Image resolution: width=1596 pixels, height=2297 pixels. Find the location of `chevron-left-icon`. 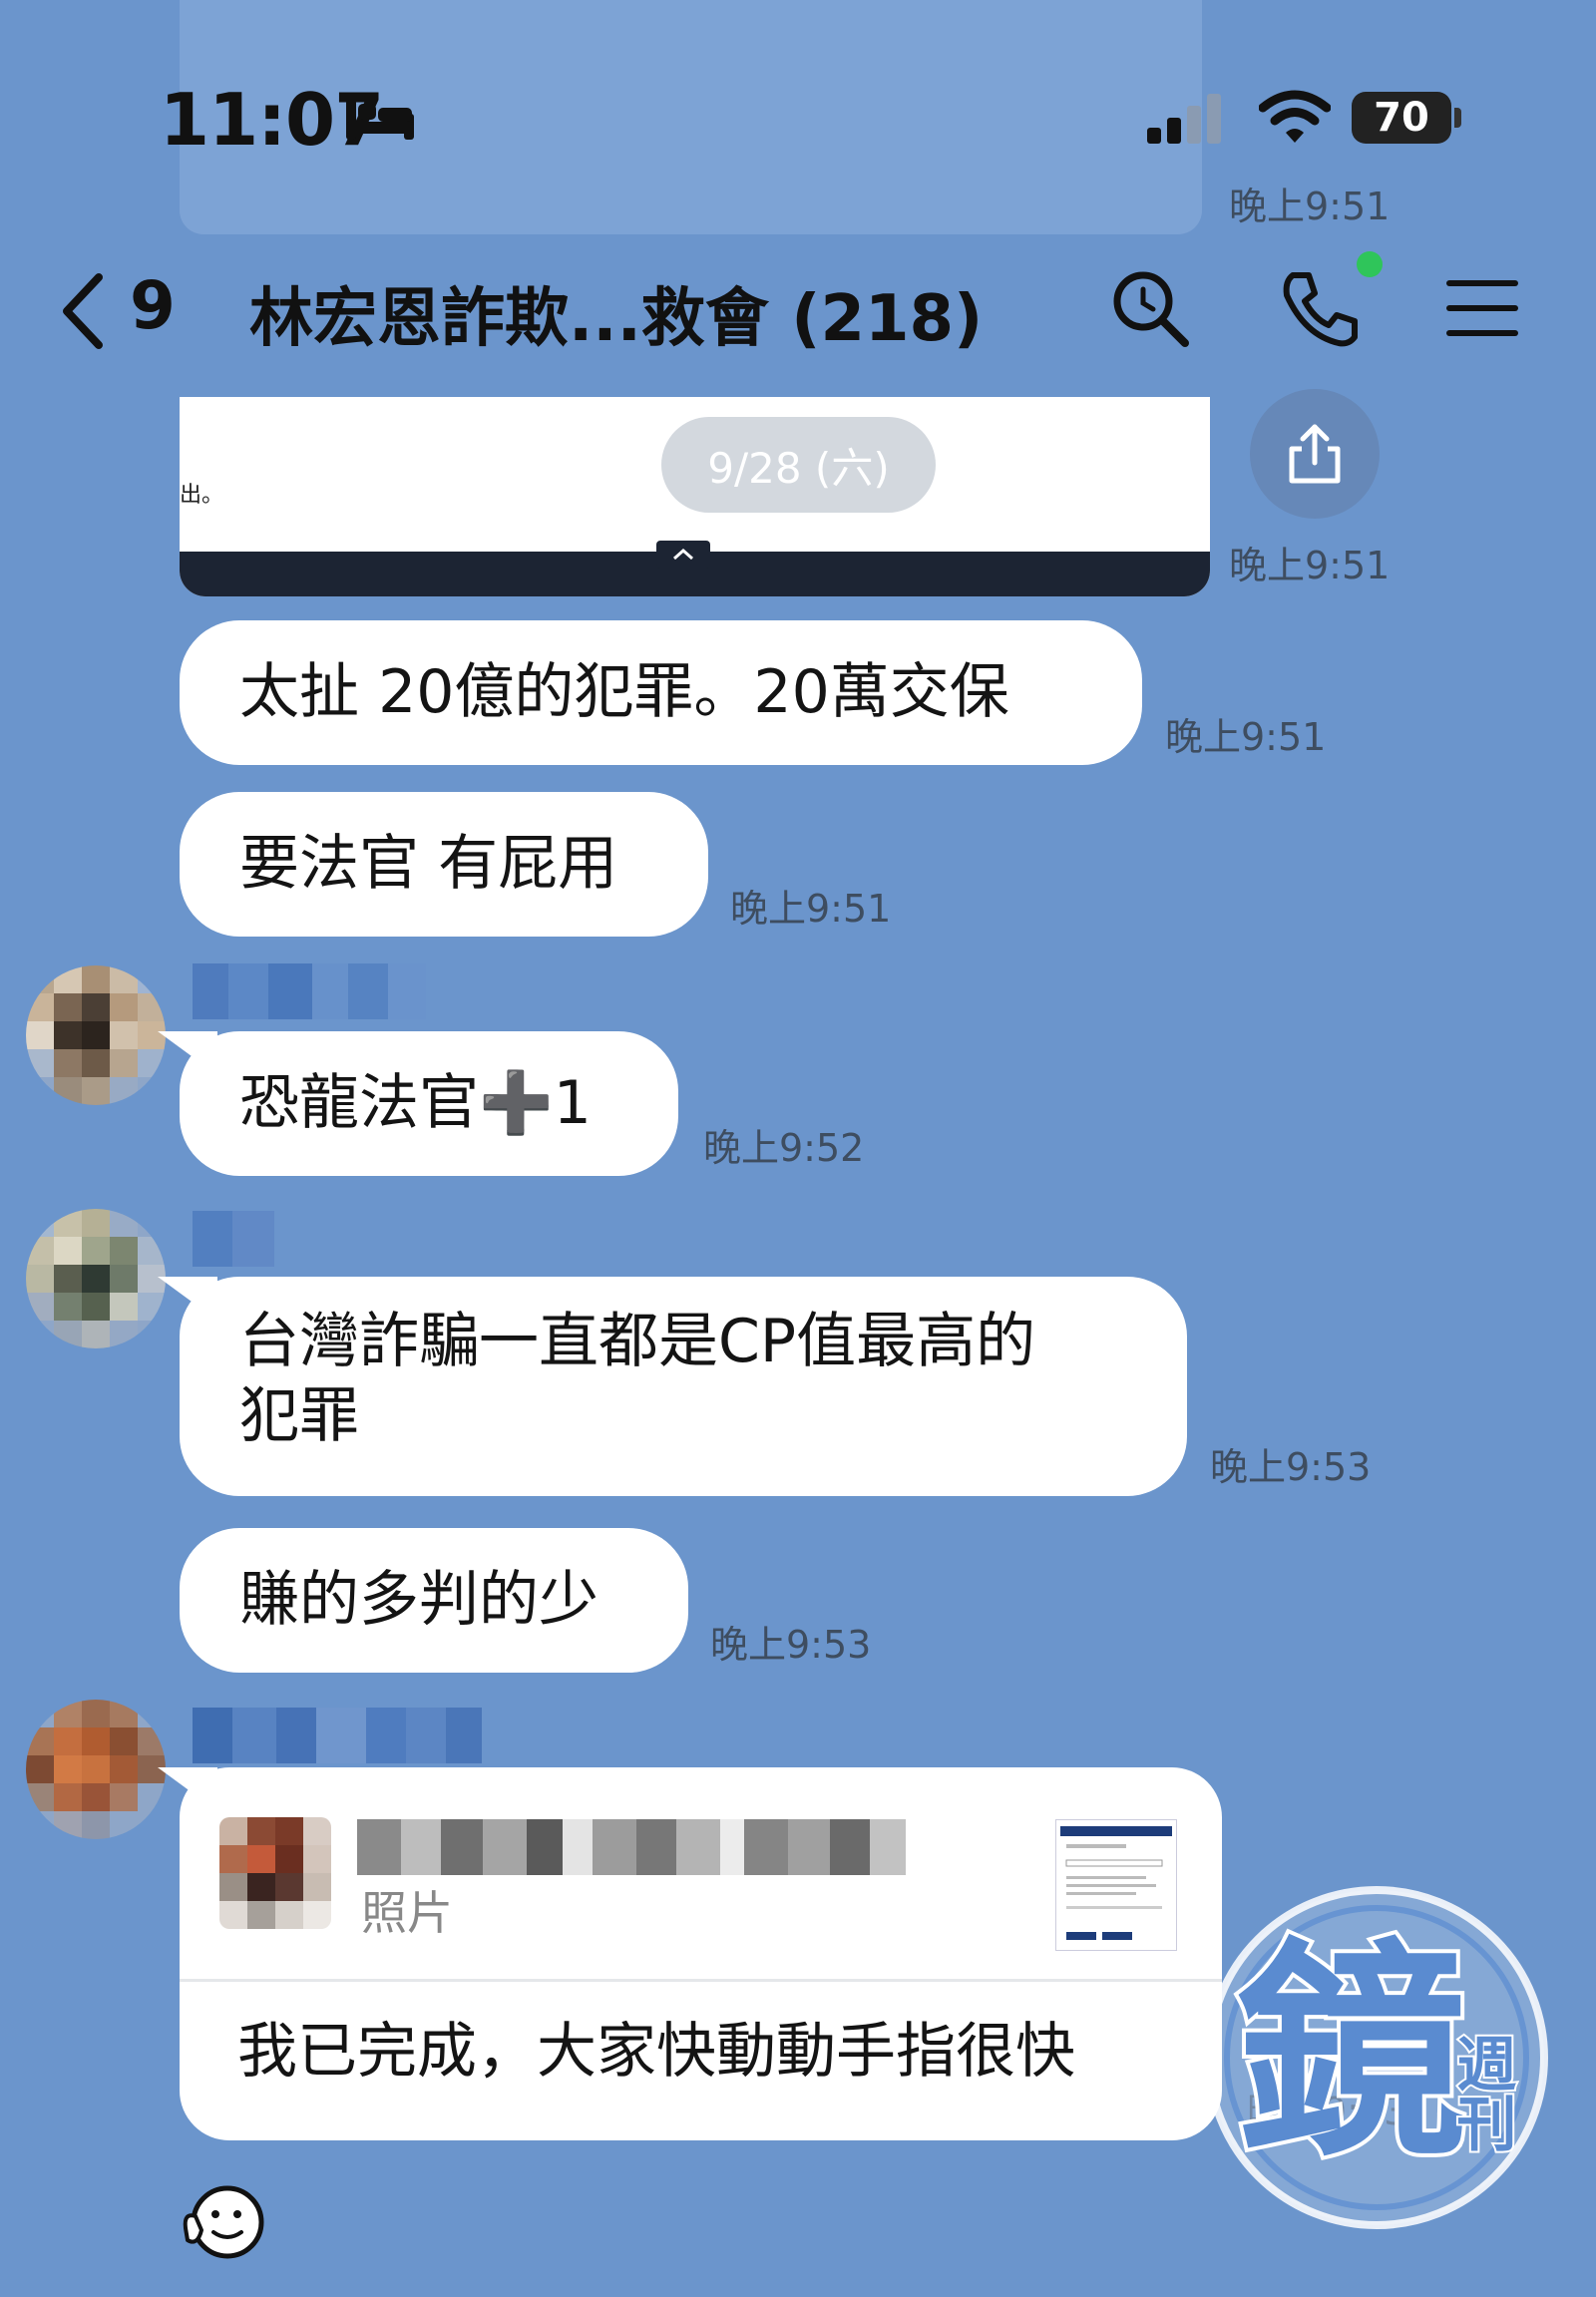

chevron-left-icon is located at coordinates (85, 311).